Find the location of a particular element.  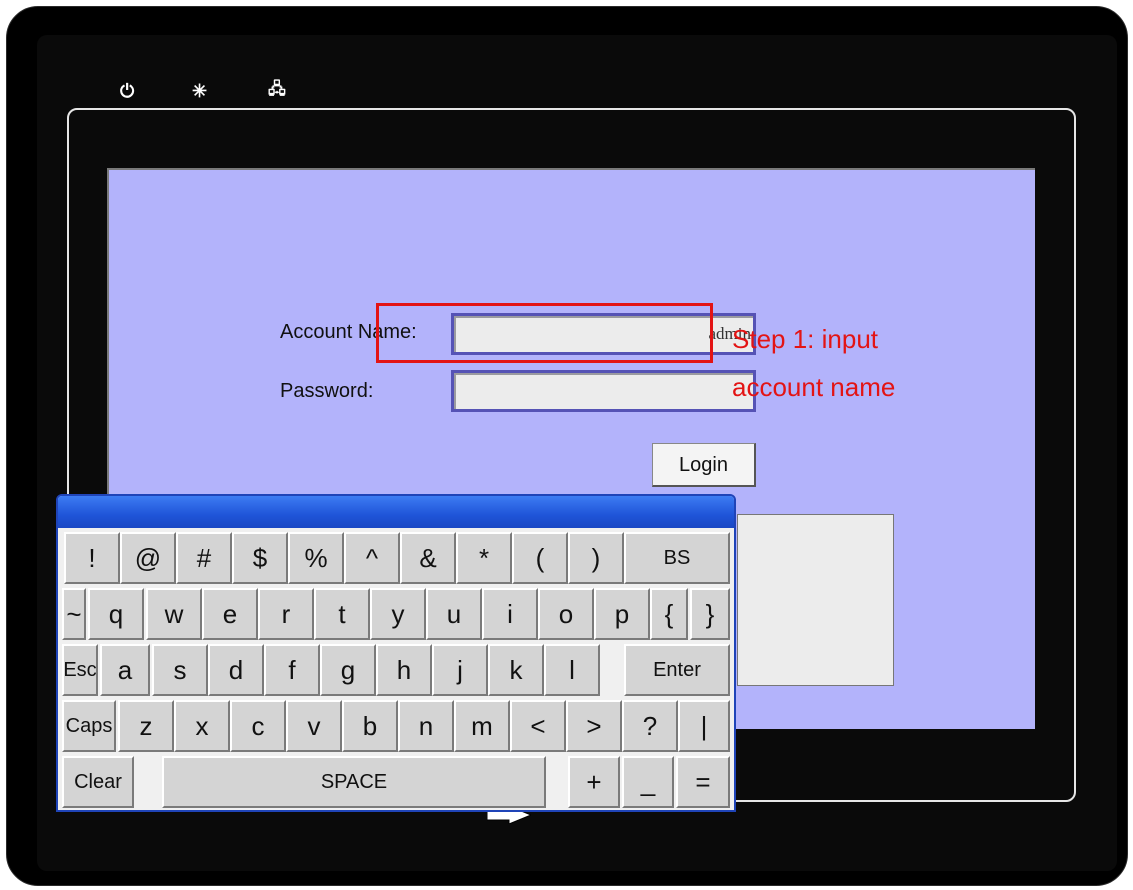

key-b: b is located at coordinates (370, 726).